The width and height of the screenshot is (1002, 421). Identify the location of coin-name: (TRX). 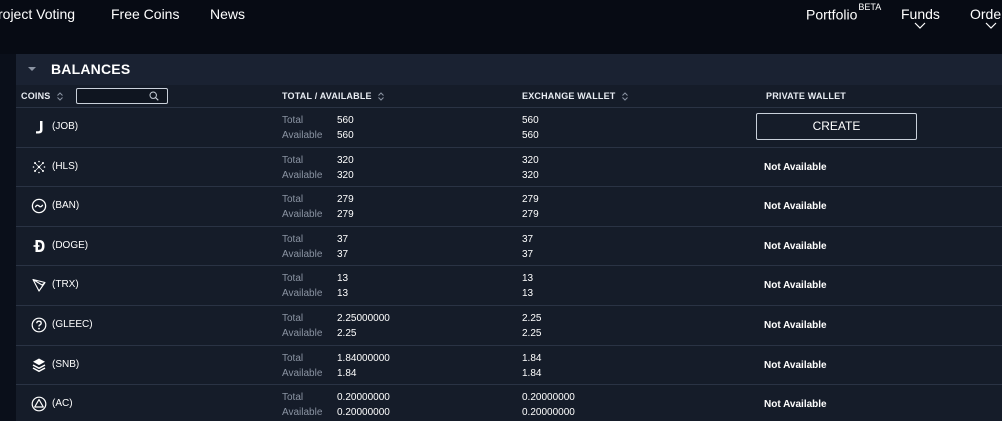
(65, 285).